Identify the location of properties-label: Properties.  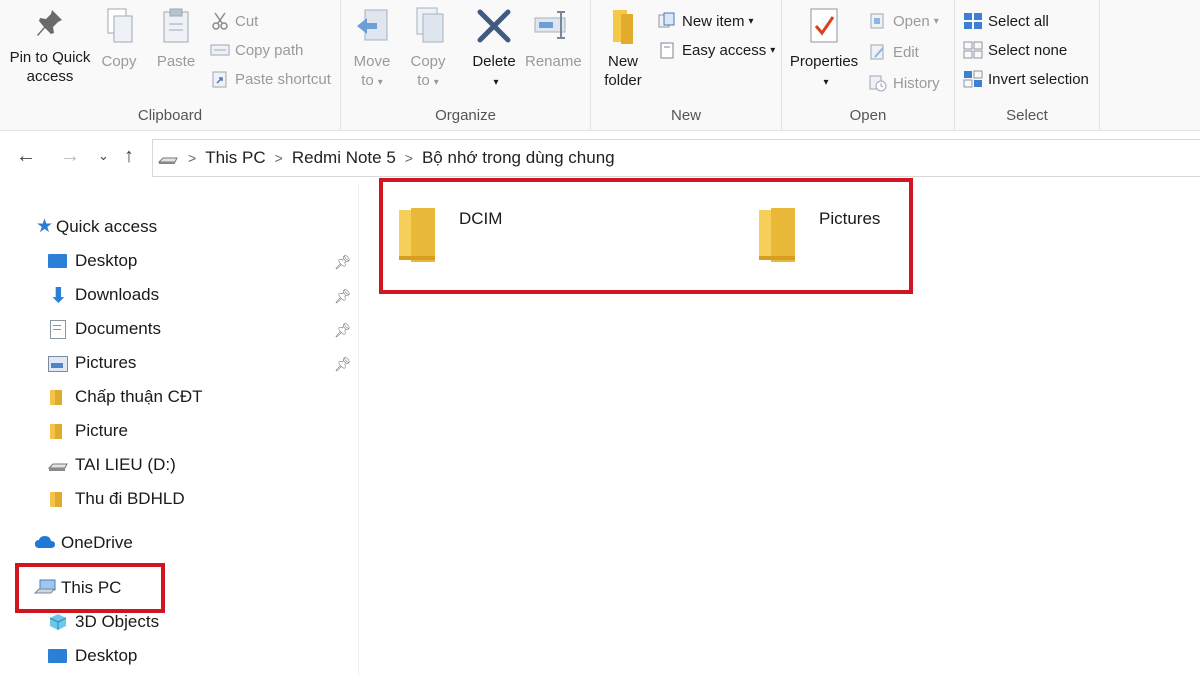
(824, 61).